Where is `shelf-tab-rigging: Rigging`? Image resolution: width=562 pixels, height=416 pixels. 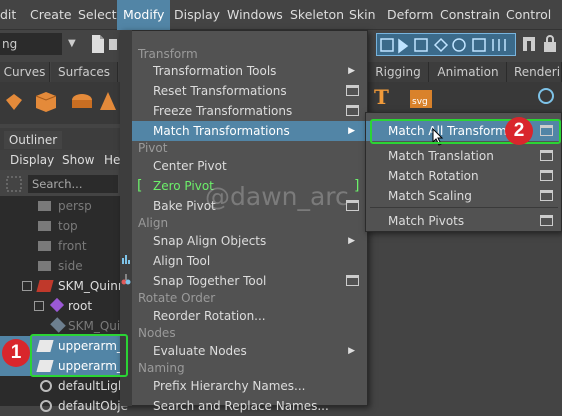 shelf-tab-rigging: Rigging is located at coordinates (398, 72).